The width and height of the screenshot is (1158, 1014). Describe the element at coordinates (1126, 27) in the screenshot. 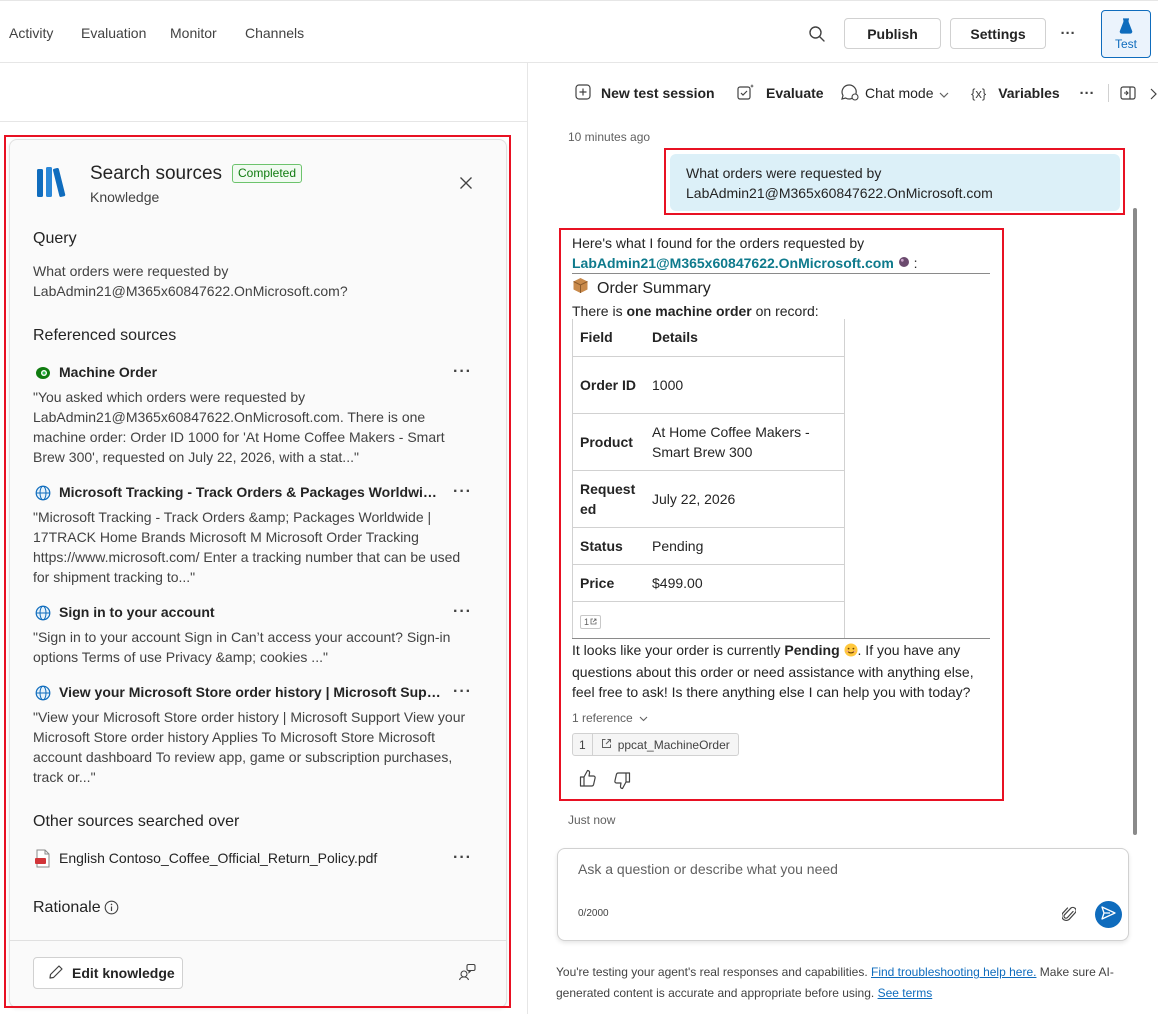

I see `flask-icon` at that location.